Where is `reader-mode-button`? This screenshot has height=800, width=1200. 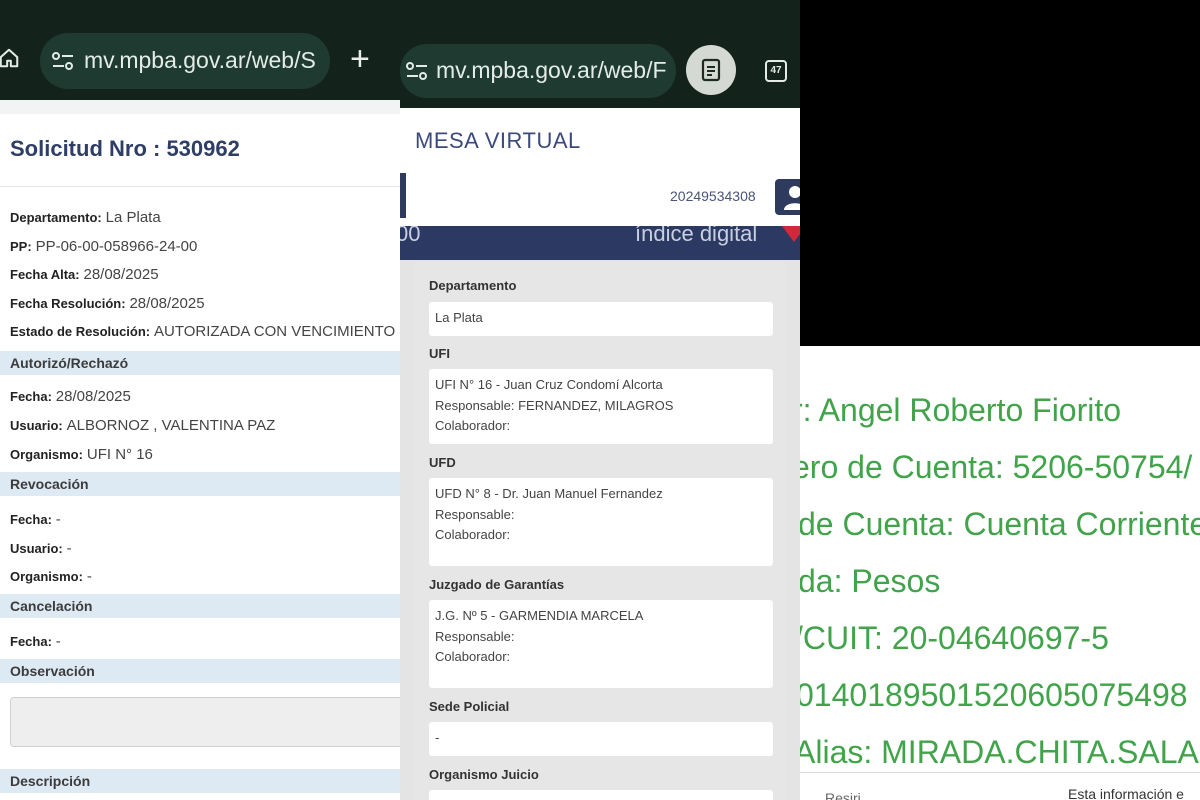
reader-mode-button is located at coordinates (711, 70).